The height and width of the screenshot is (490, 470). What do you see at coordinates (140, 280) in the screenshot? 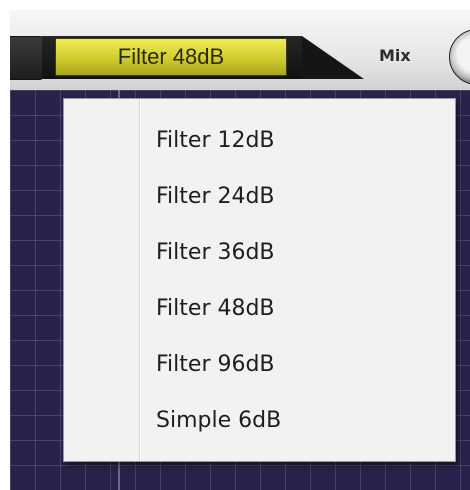
I see `menu-gutter-highlight` at bounding box center [140, 280].